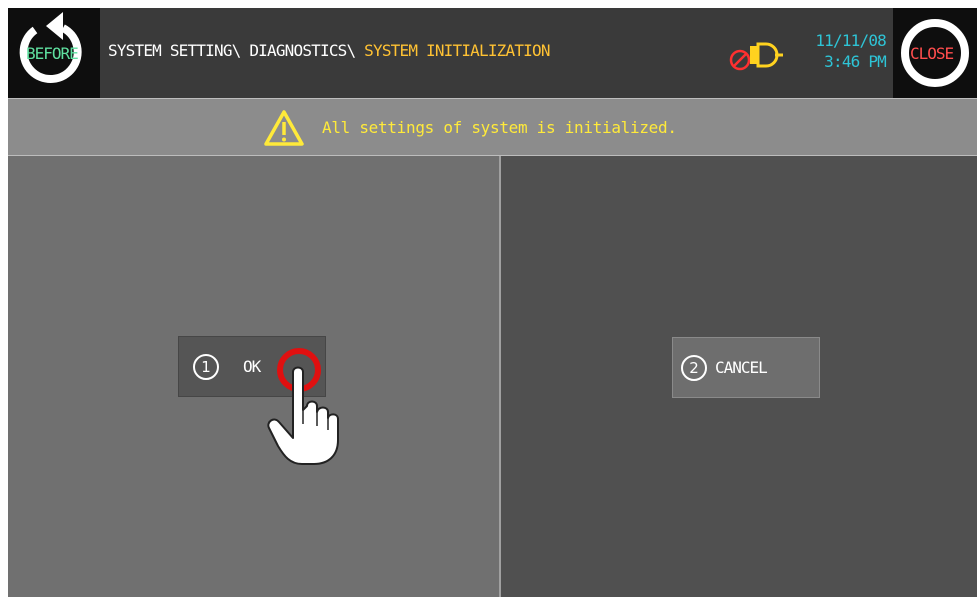  What do you see at coordinates (303, 406) in the screenshot?
I see `tap-pointer-icon` at bounding box center [303, 406].